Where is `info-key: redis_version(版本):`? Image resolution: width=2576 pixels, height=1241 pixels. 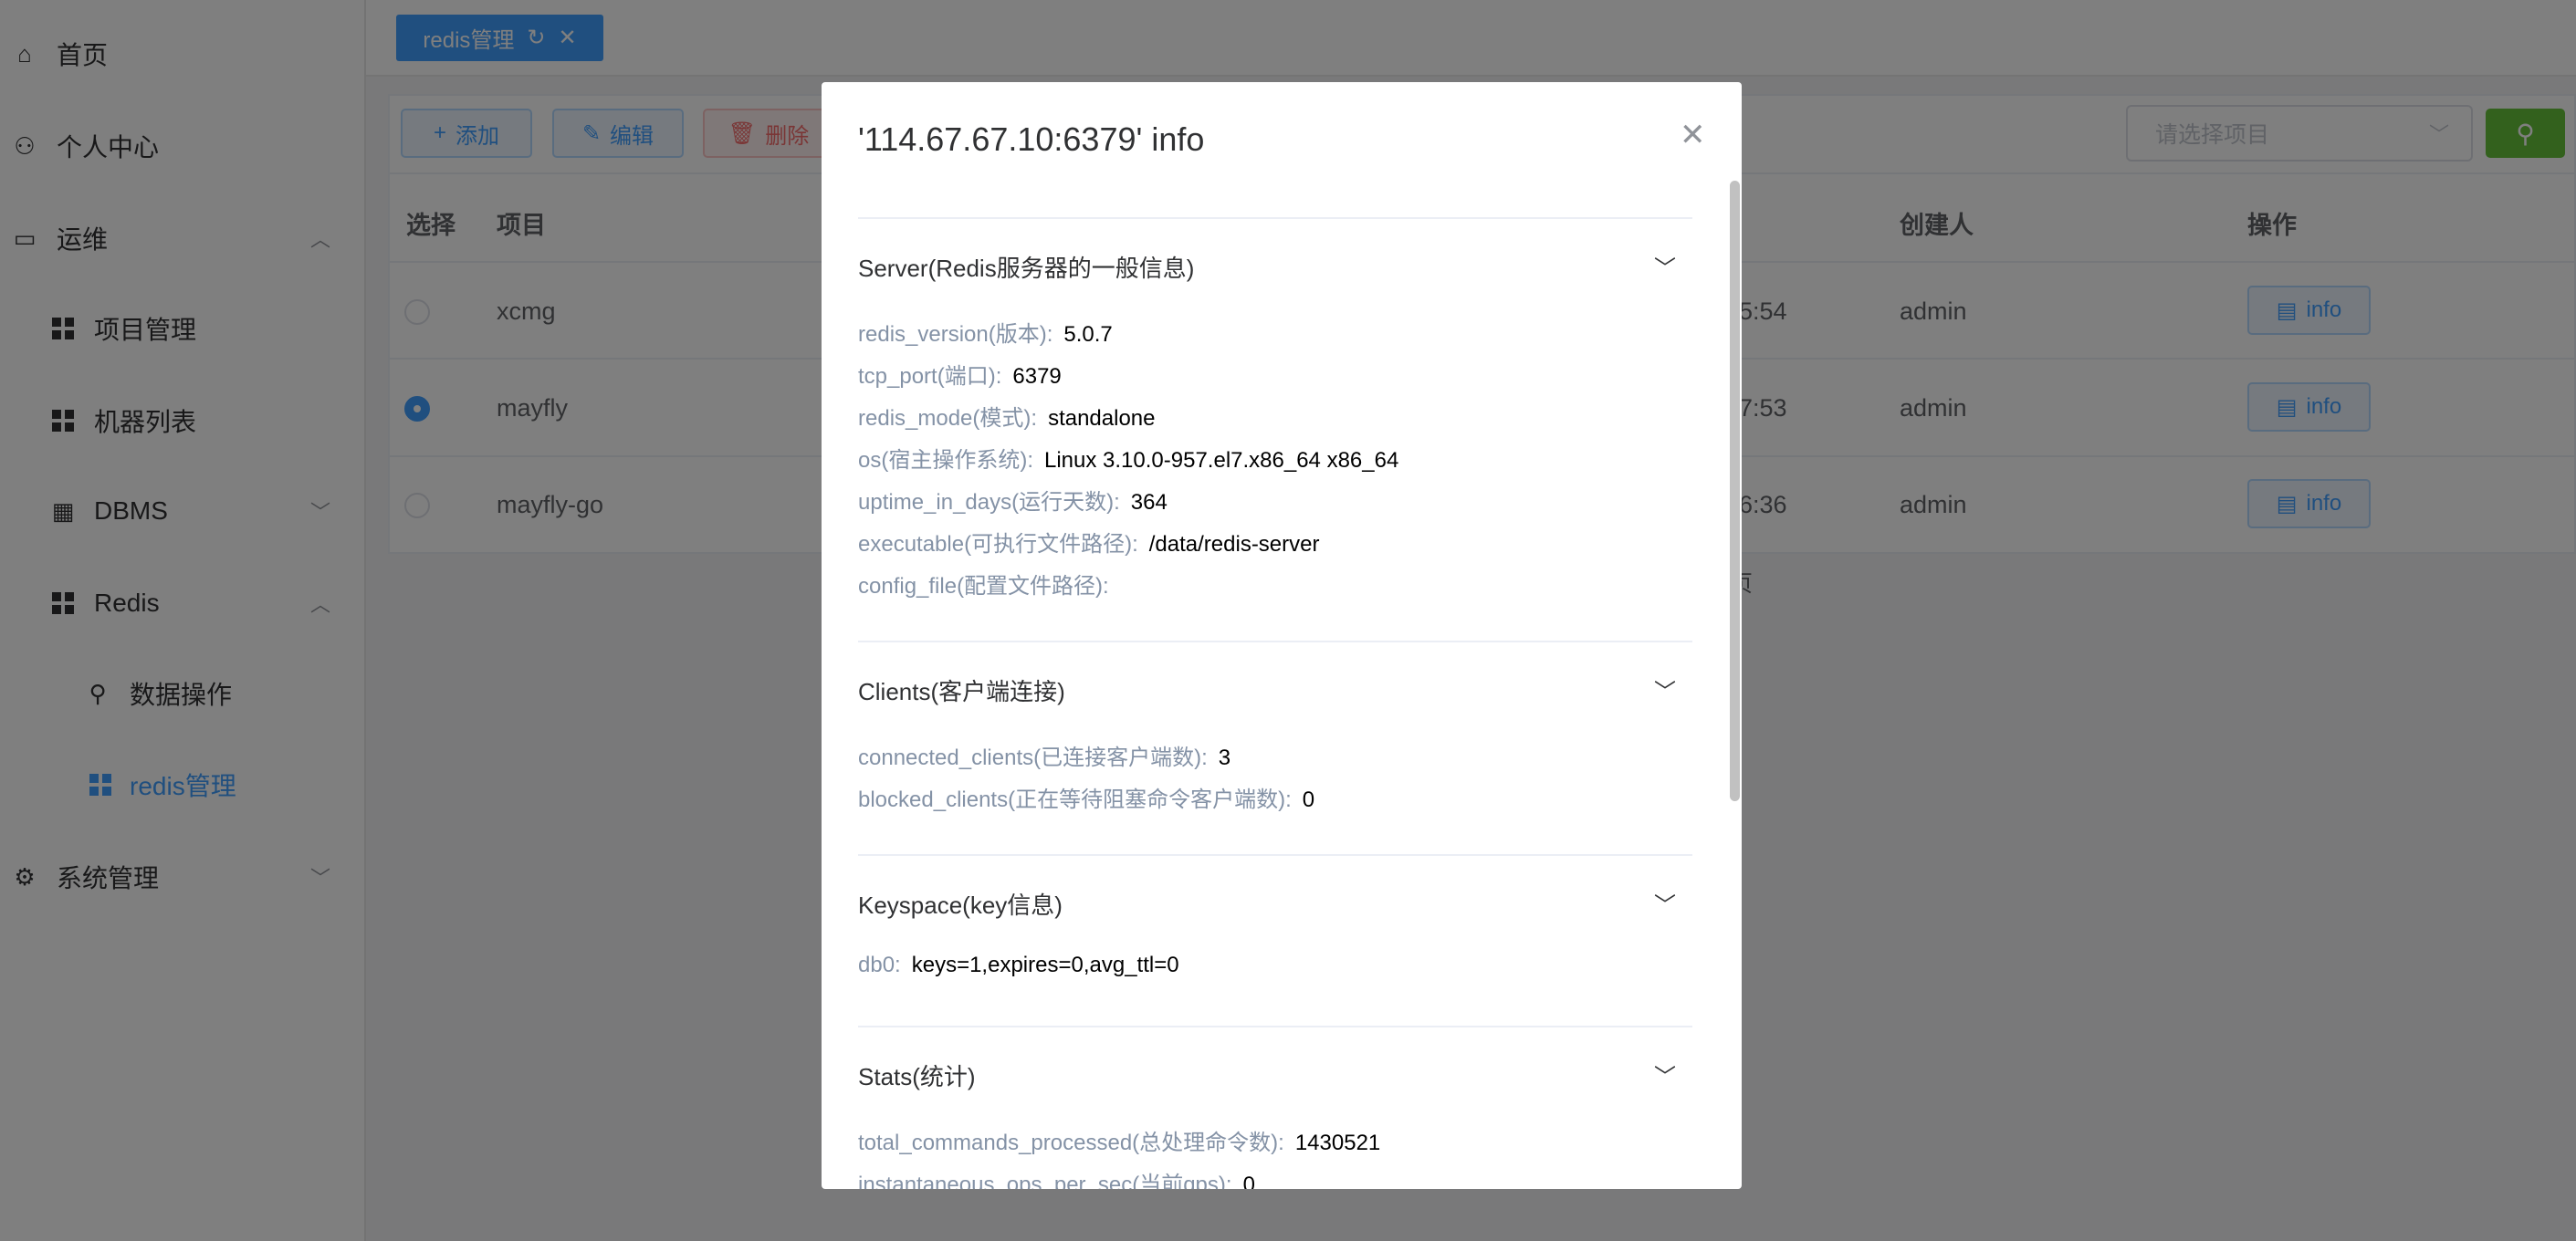
info-key: redis_version(版本): is located at coordinates (956, 334).